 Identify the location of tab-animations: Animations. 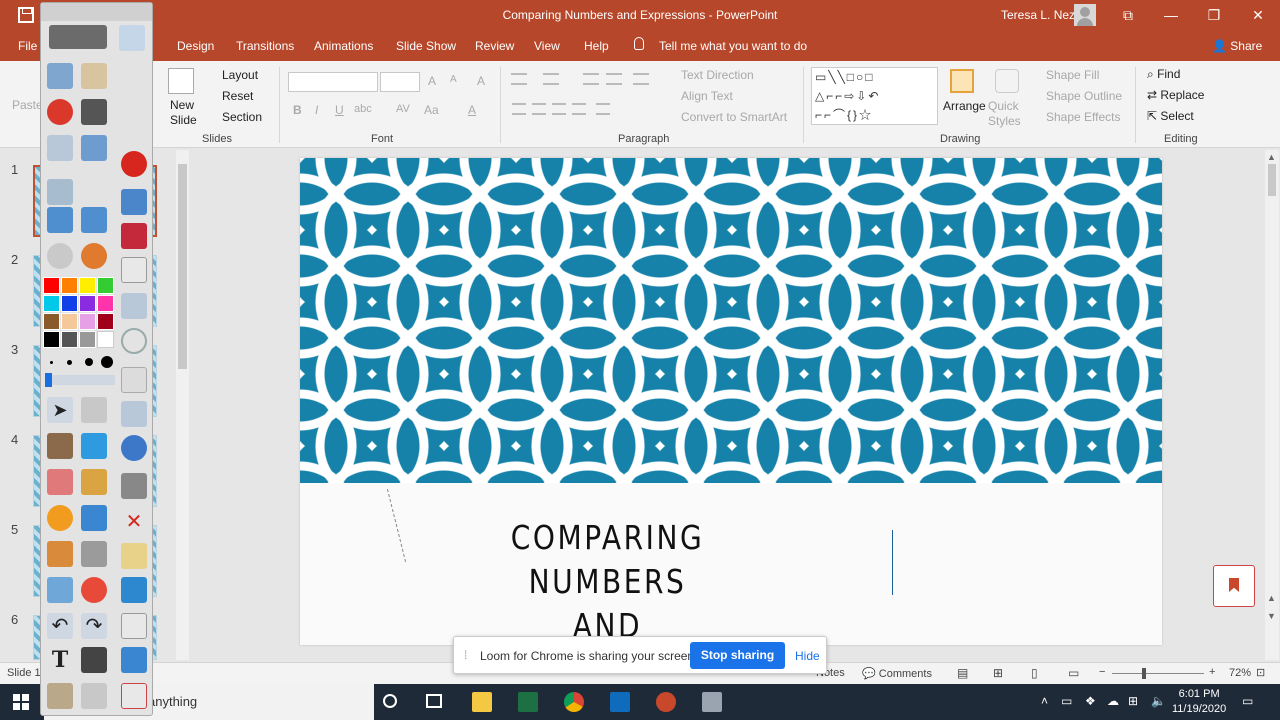
(343, 46).